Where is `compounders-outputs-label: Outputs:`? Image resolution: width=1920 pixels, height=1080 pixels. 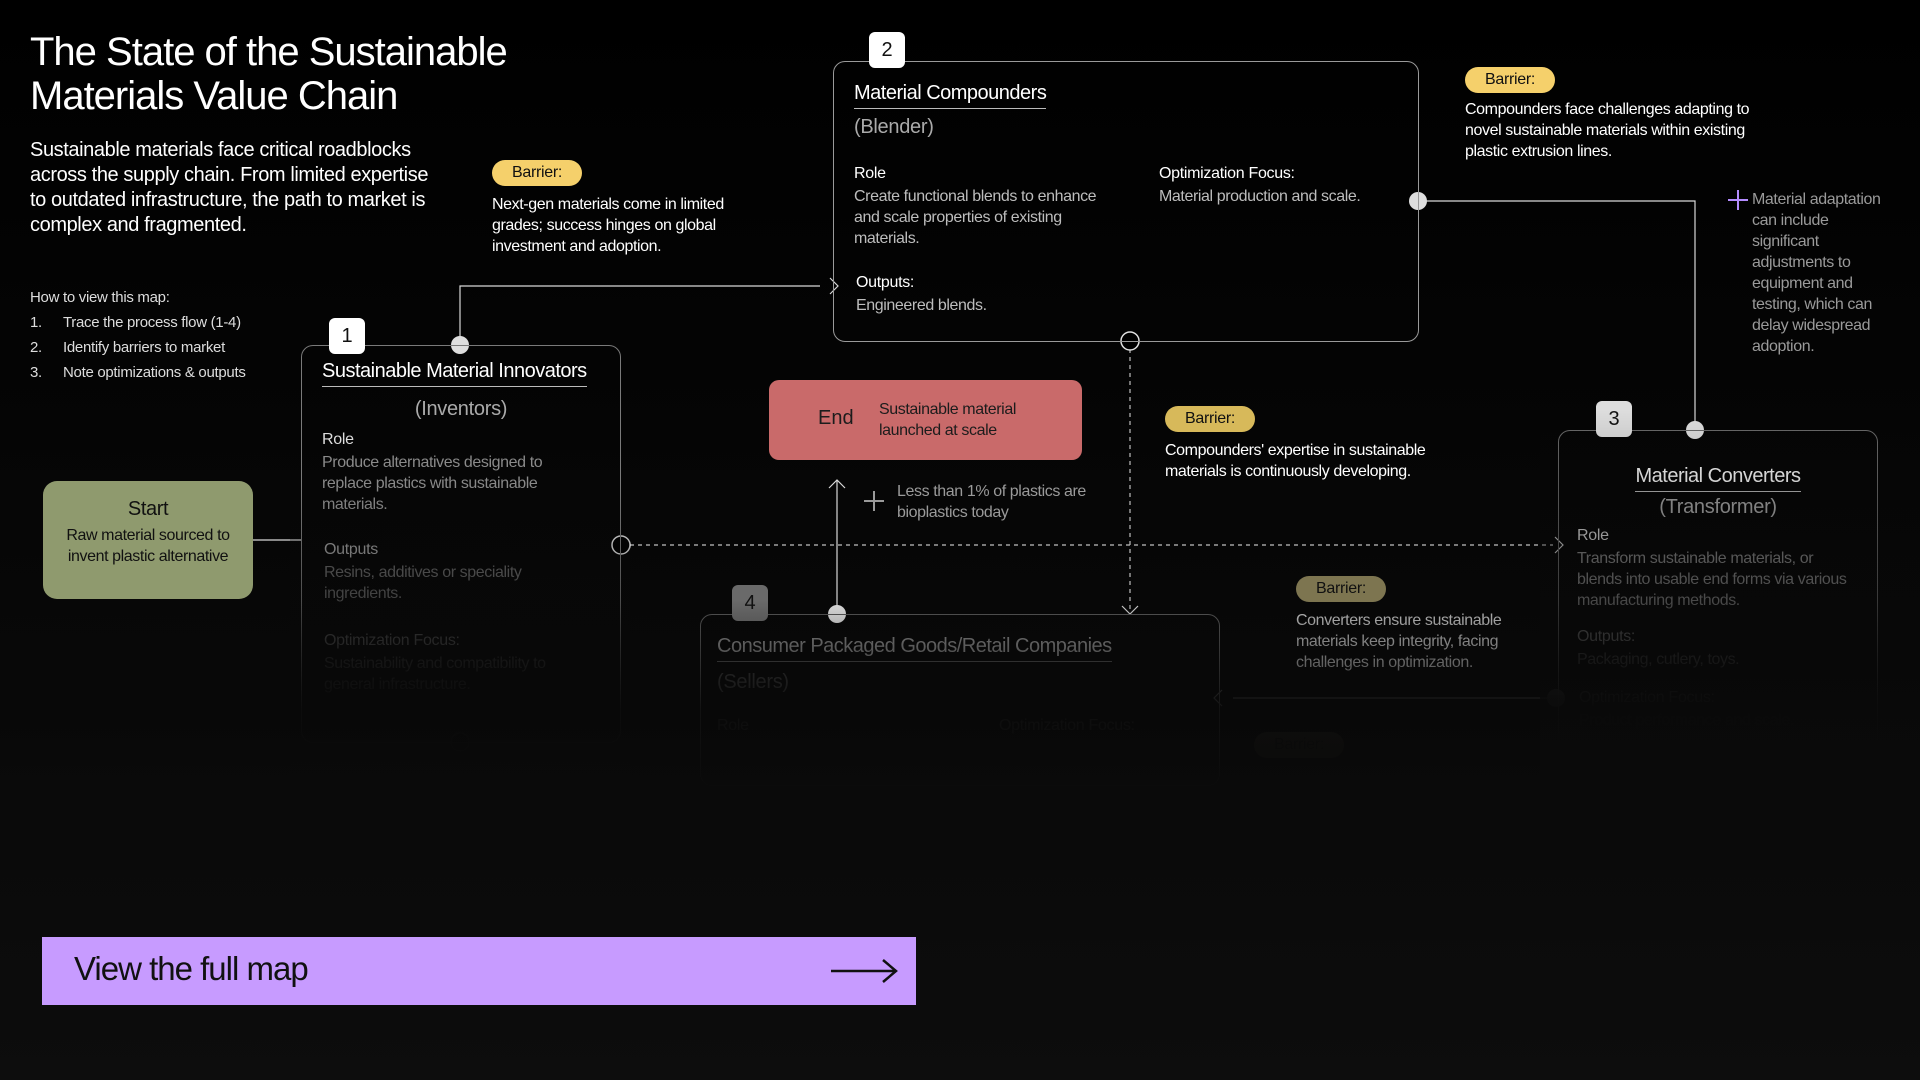
compounders-outputs-label: Outputs: is located at coordinates (885, 282).